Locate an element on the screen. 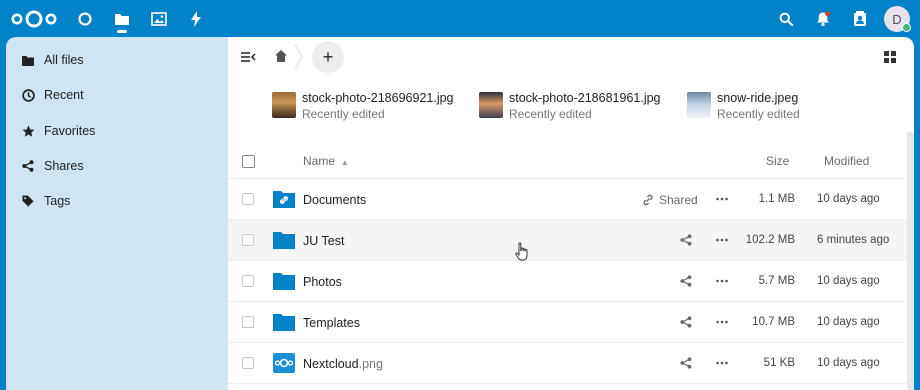  shared-label: Shared is located at coordinates (678, 200).